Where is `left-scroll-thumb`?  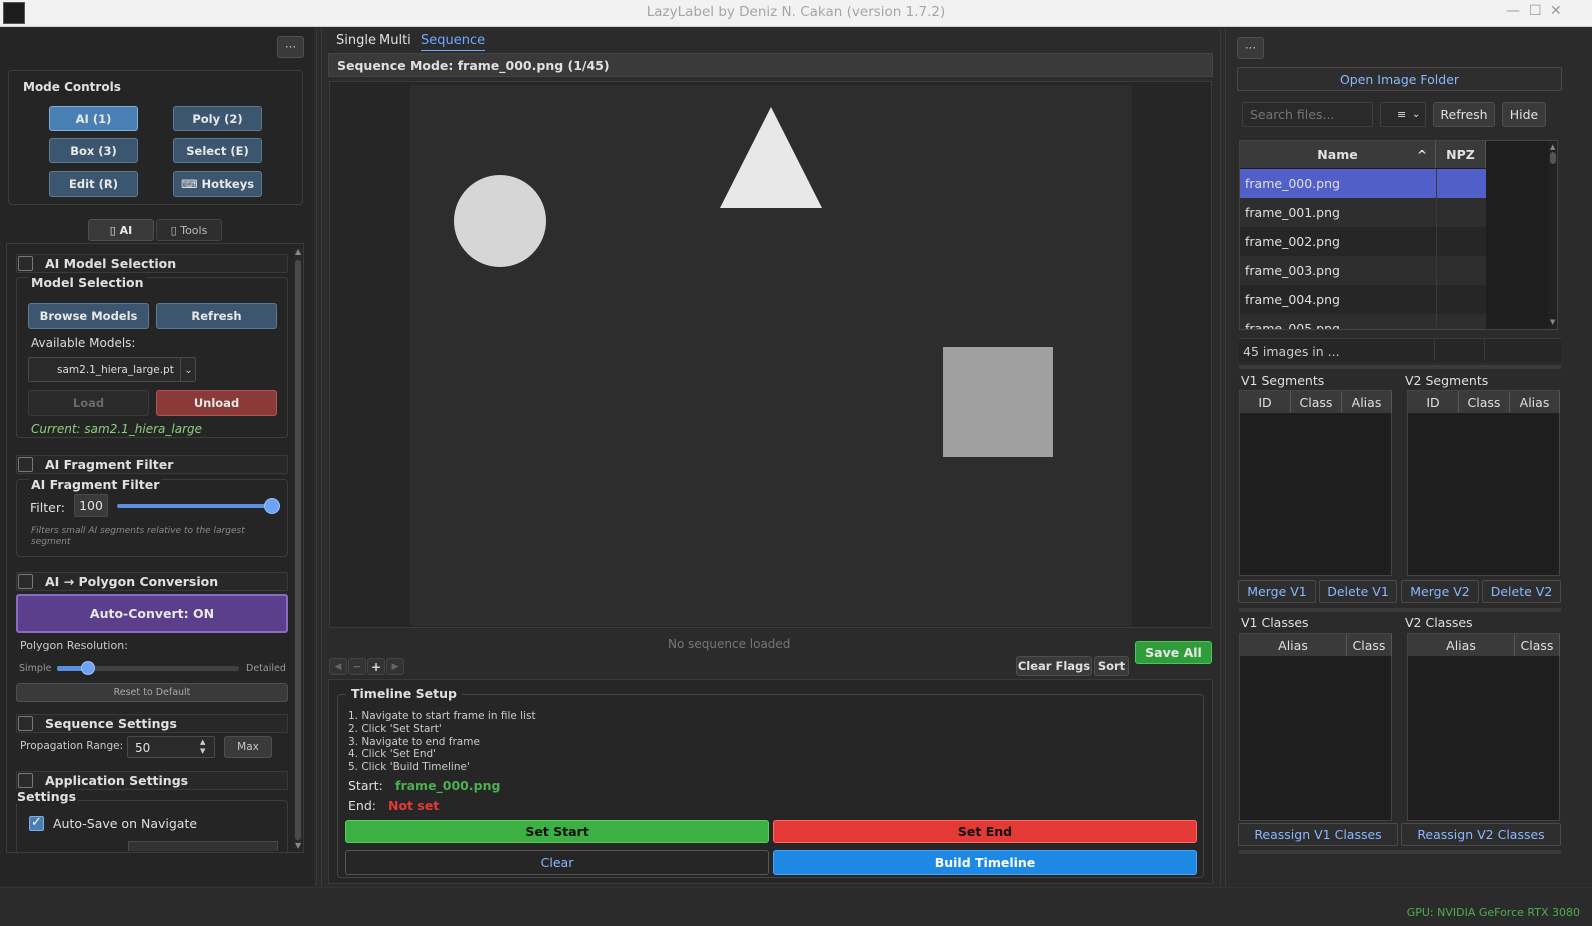 left-scroll-thumb is located at coordinates (298, 550).